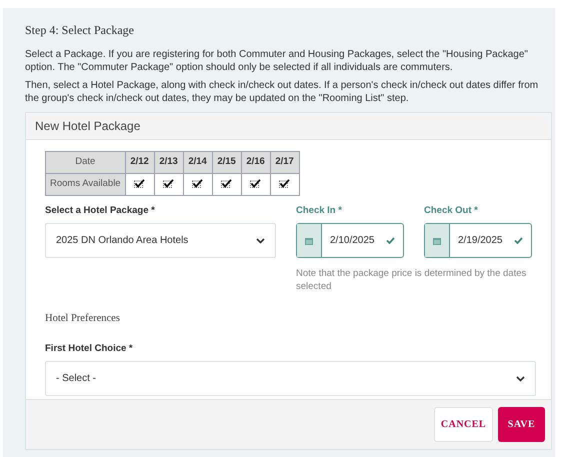  What do you see at coordinates (478, 240) in the screenshot?
I see `date-field: 2/19/2025` at bounding box center [478, 240].